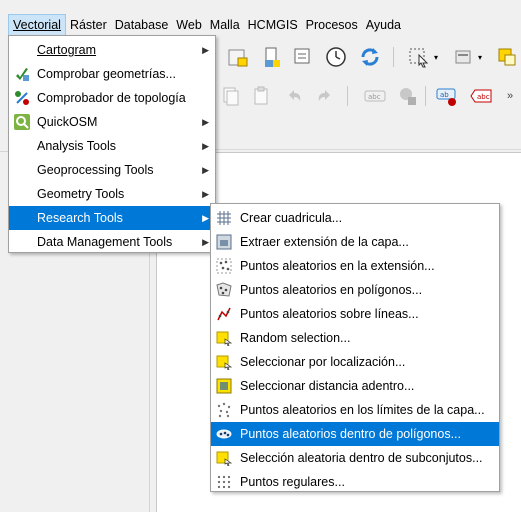 The height and width of the screenshot is (512, 521). I want to click on random-subset-selection-icon, so click(224, 458).